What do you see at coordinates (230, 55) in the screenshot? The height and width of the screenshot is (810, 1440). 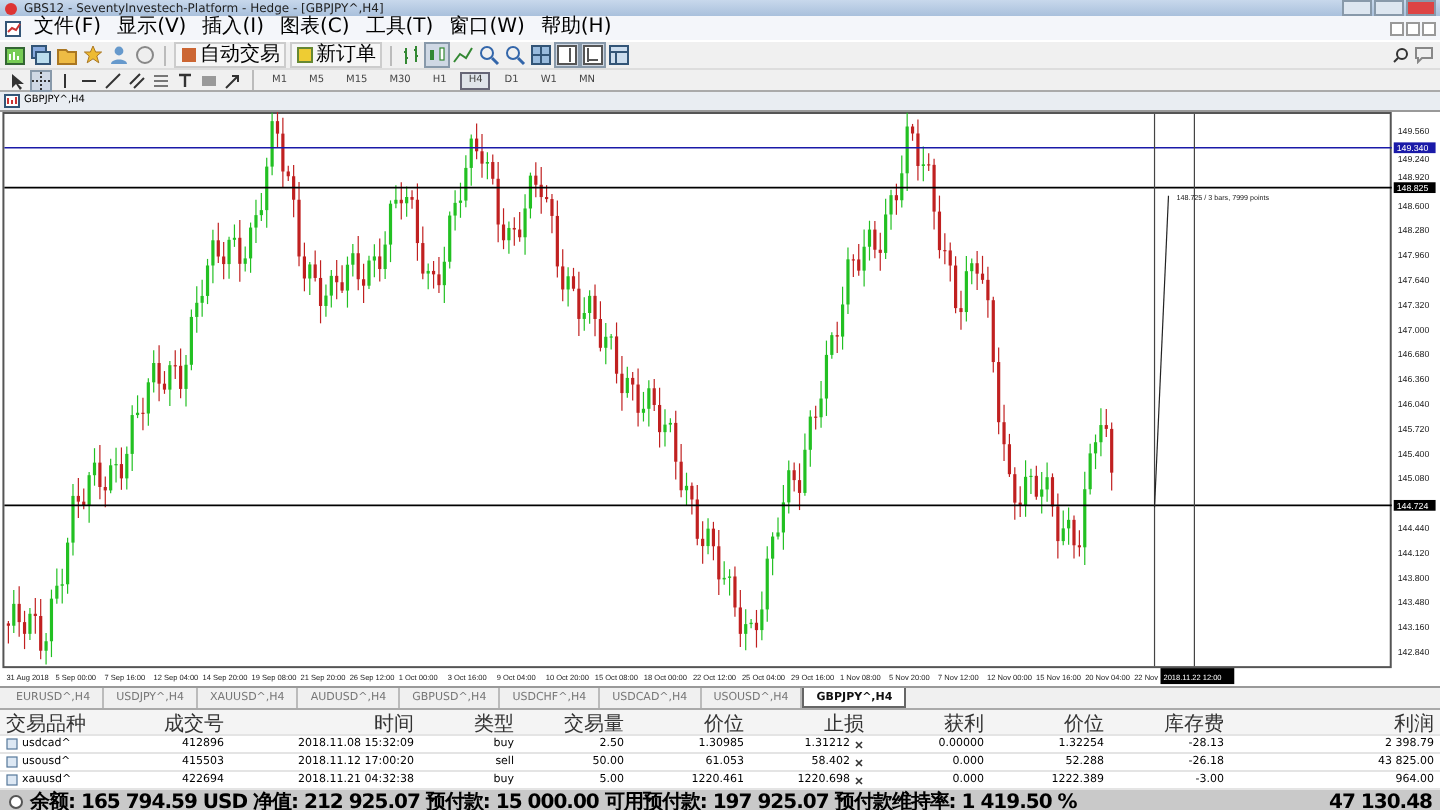 I see `auto-trading-button: 自动交易` at bounding box center [230, 55].